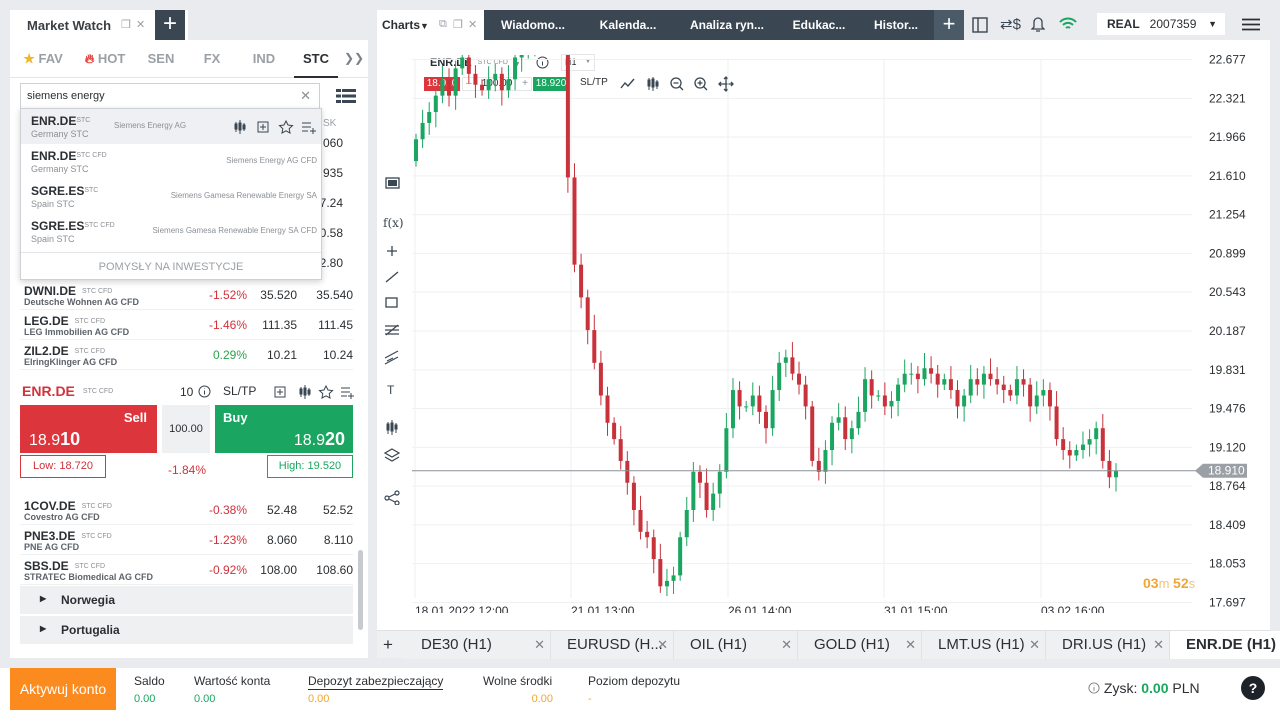 The height and width of the screenshot is (720, 1280). I want to click on investment-ideas-link: POMYSŁY NA INWESTYCJE, so click(171, 266).